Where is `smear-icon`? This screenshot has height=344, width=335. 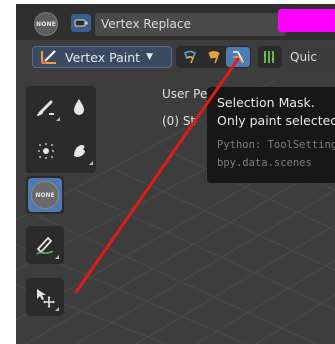 smear-icon is located at coordinates (79, 151).